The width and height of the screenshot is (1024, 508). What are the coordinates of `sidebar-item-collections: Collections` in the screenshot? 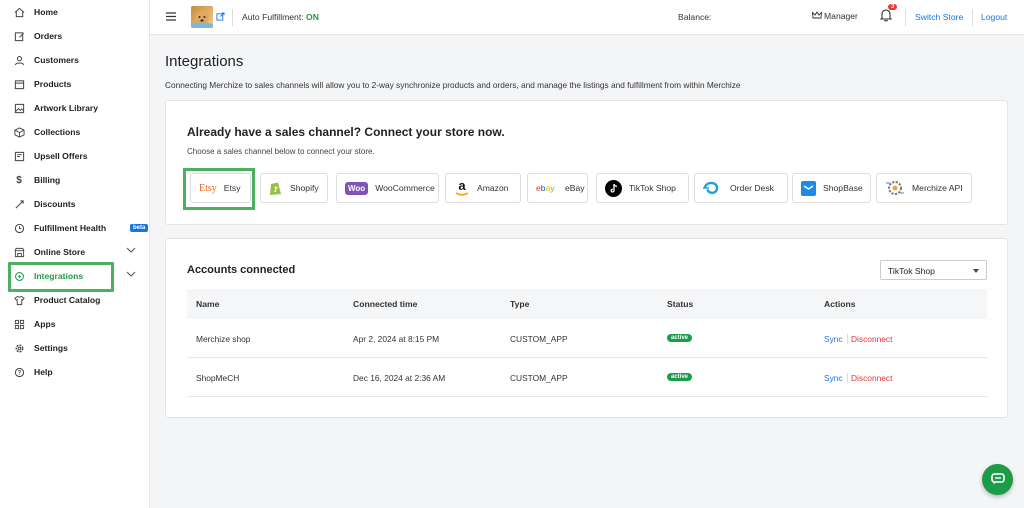 It's located at (75, 132).